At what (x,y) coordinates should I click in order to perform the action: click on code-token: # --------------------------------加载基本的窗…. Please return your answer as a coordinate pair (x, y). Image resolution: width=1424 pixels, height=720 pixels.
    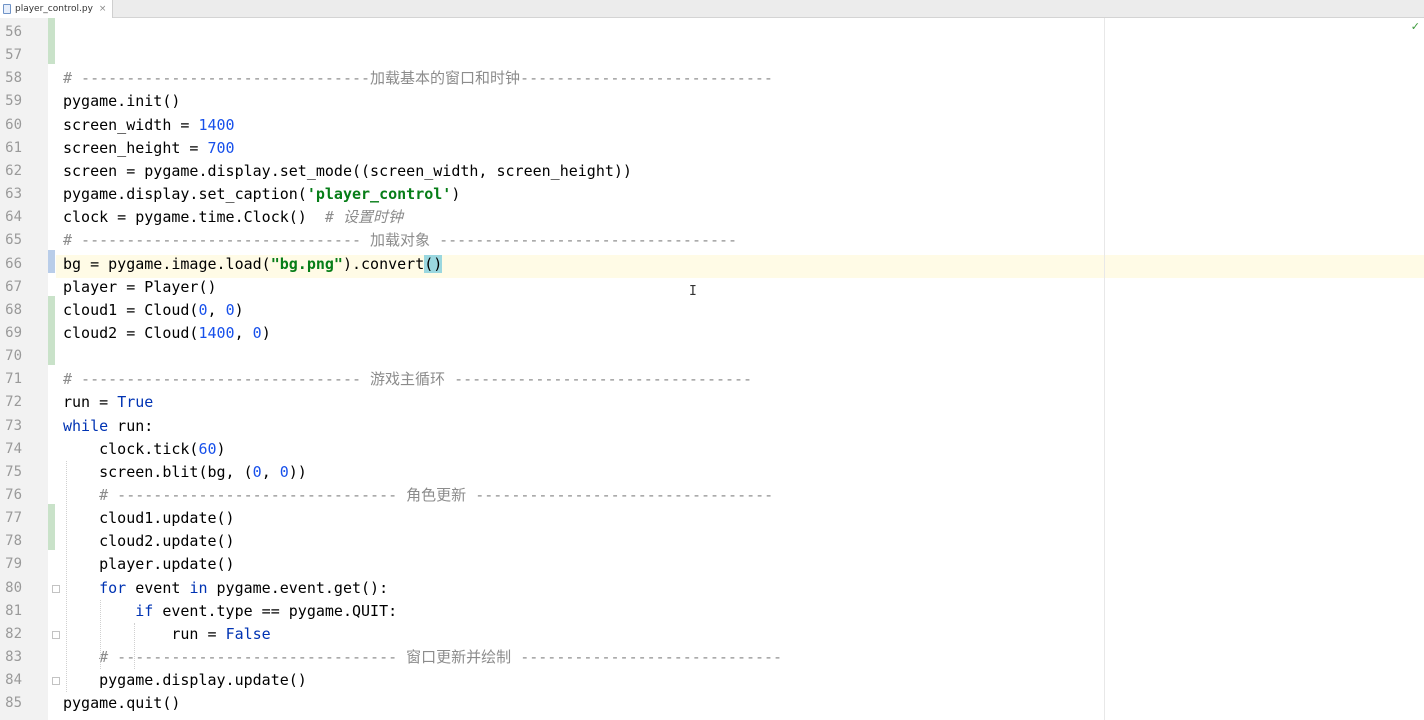
    Looking at the image, I should click on (418, 78).